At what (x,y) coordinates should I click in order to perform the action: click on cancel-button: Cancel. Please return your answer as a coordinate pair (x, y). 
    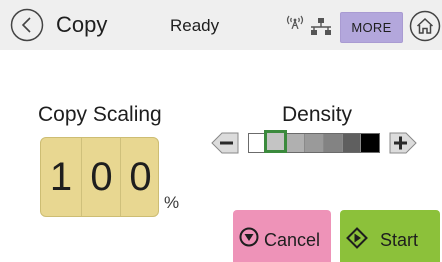
    Looking at the image, I should click on (282, 236).